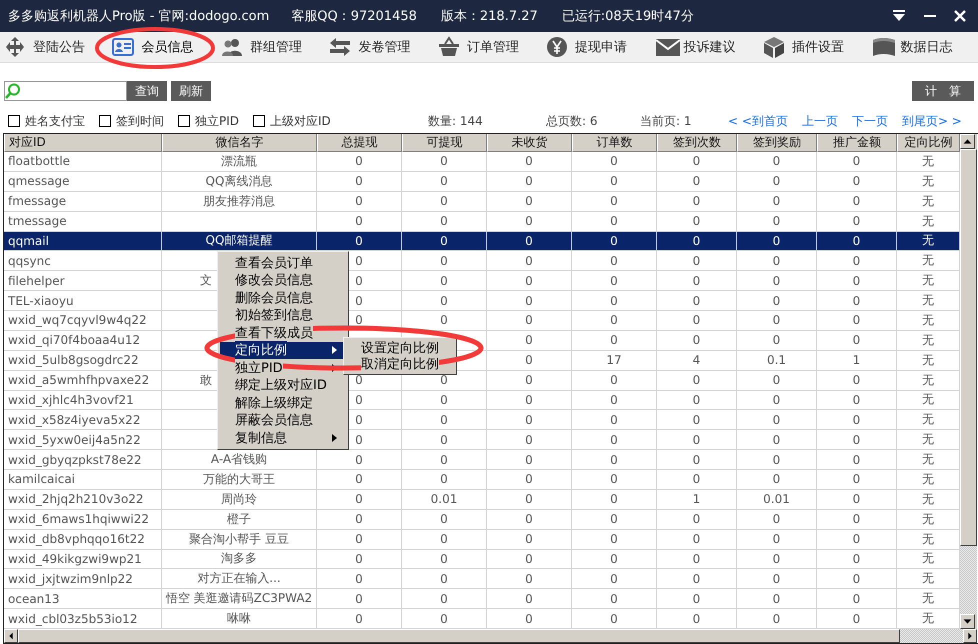 This screenshot has height=644, width=978. I want to click on table-cell: qqsync, so click(83, 261).